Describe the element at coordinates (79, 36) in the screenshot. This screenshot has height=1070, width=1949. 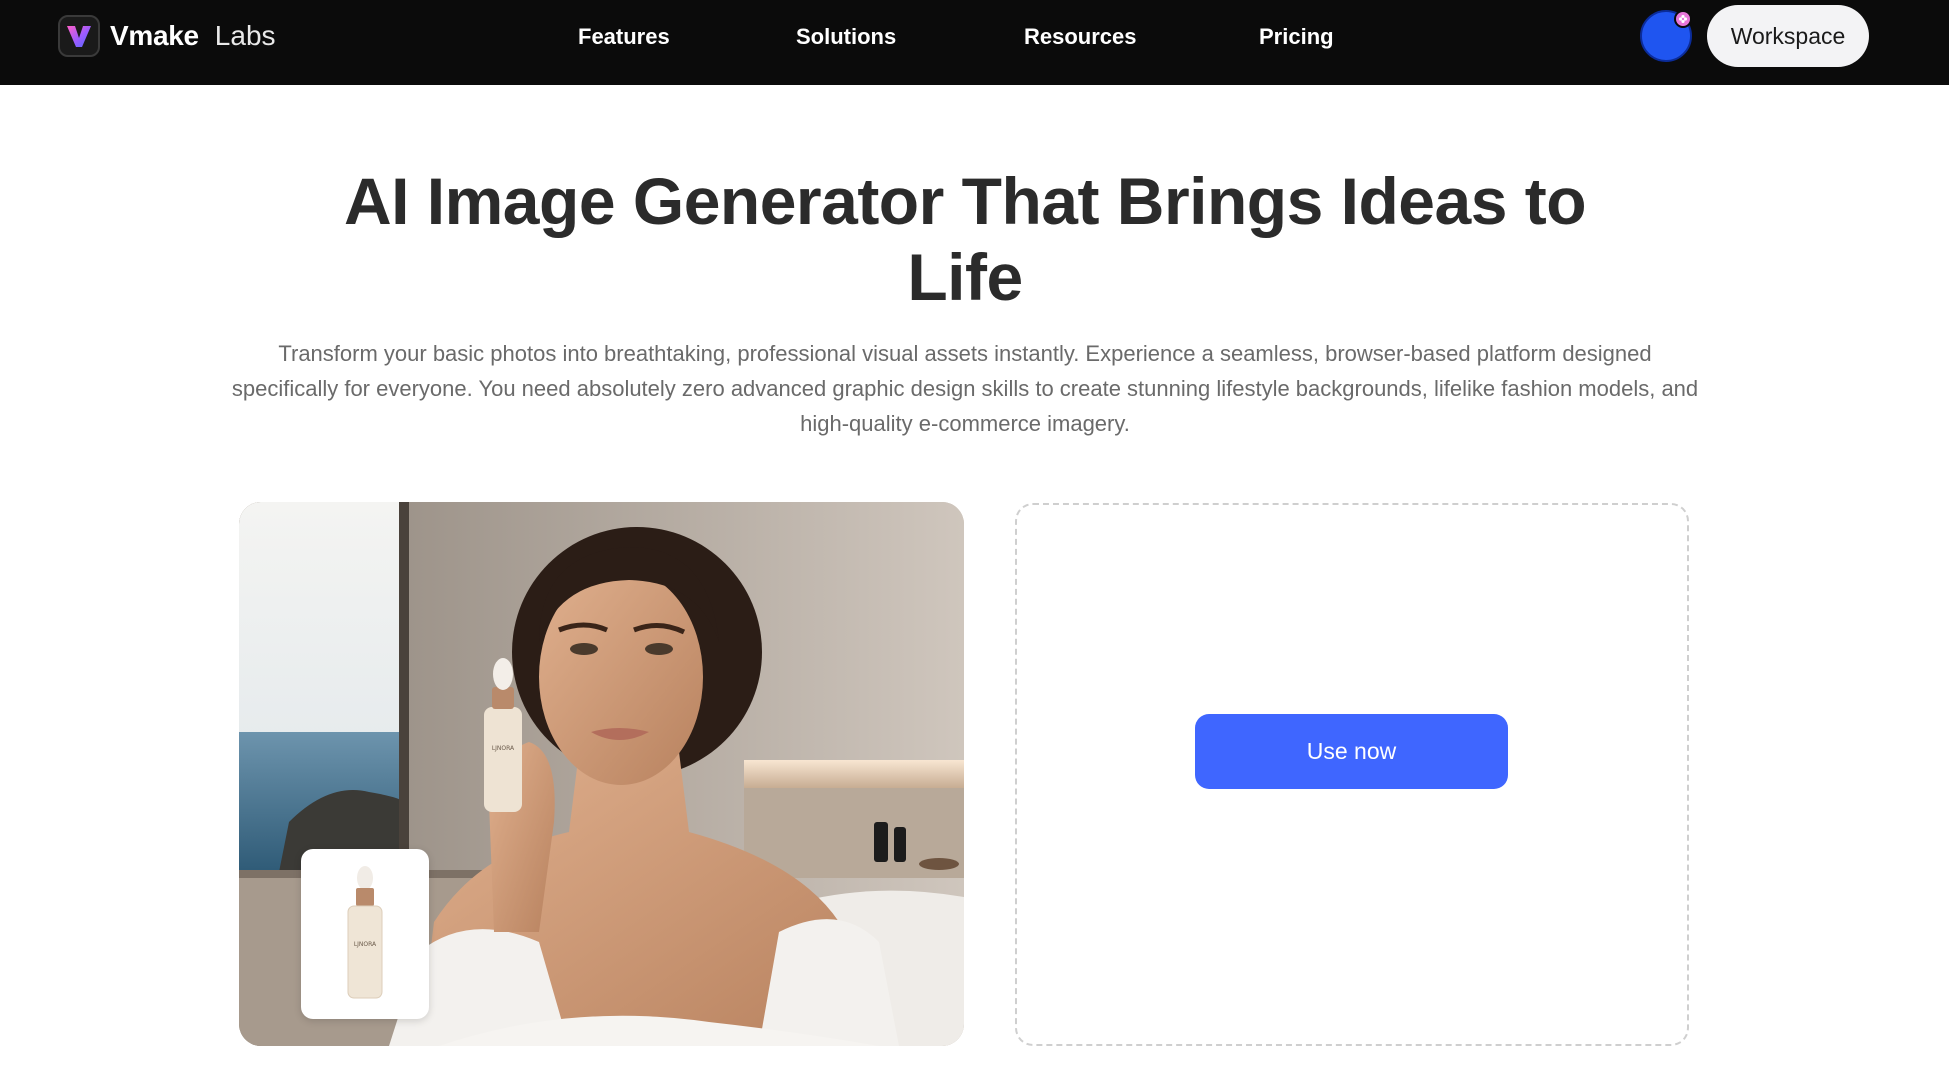
I see `vmake-logo-icon` at that location.